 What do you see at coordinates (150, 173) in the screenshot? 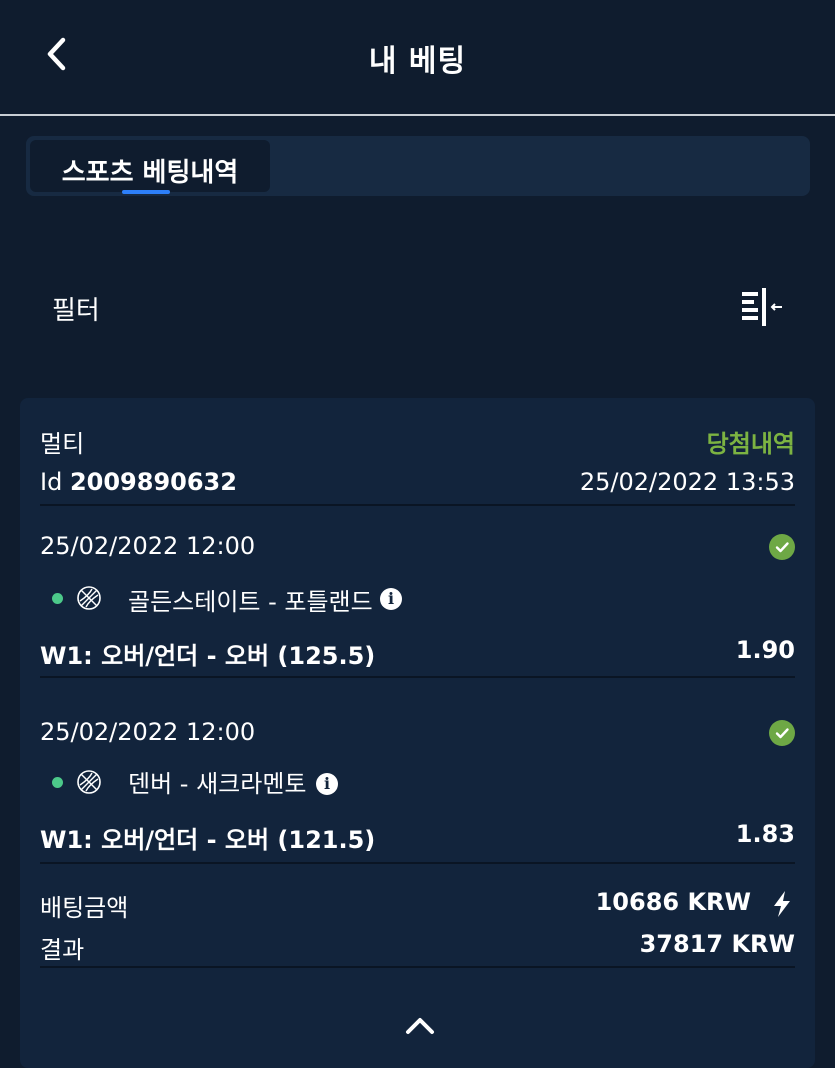
I see `tab-label: 스포츠 베팅내역` at bounding box center [150, 173].